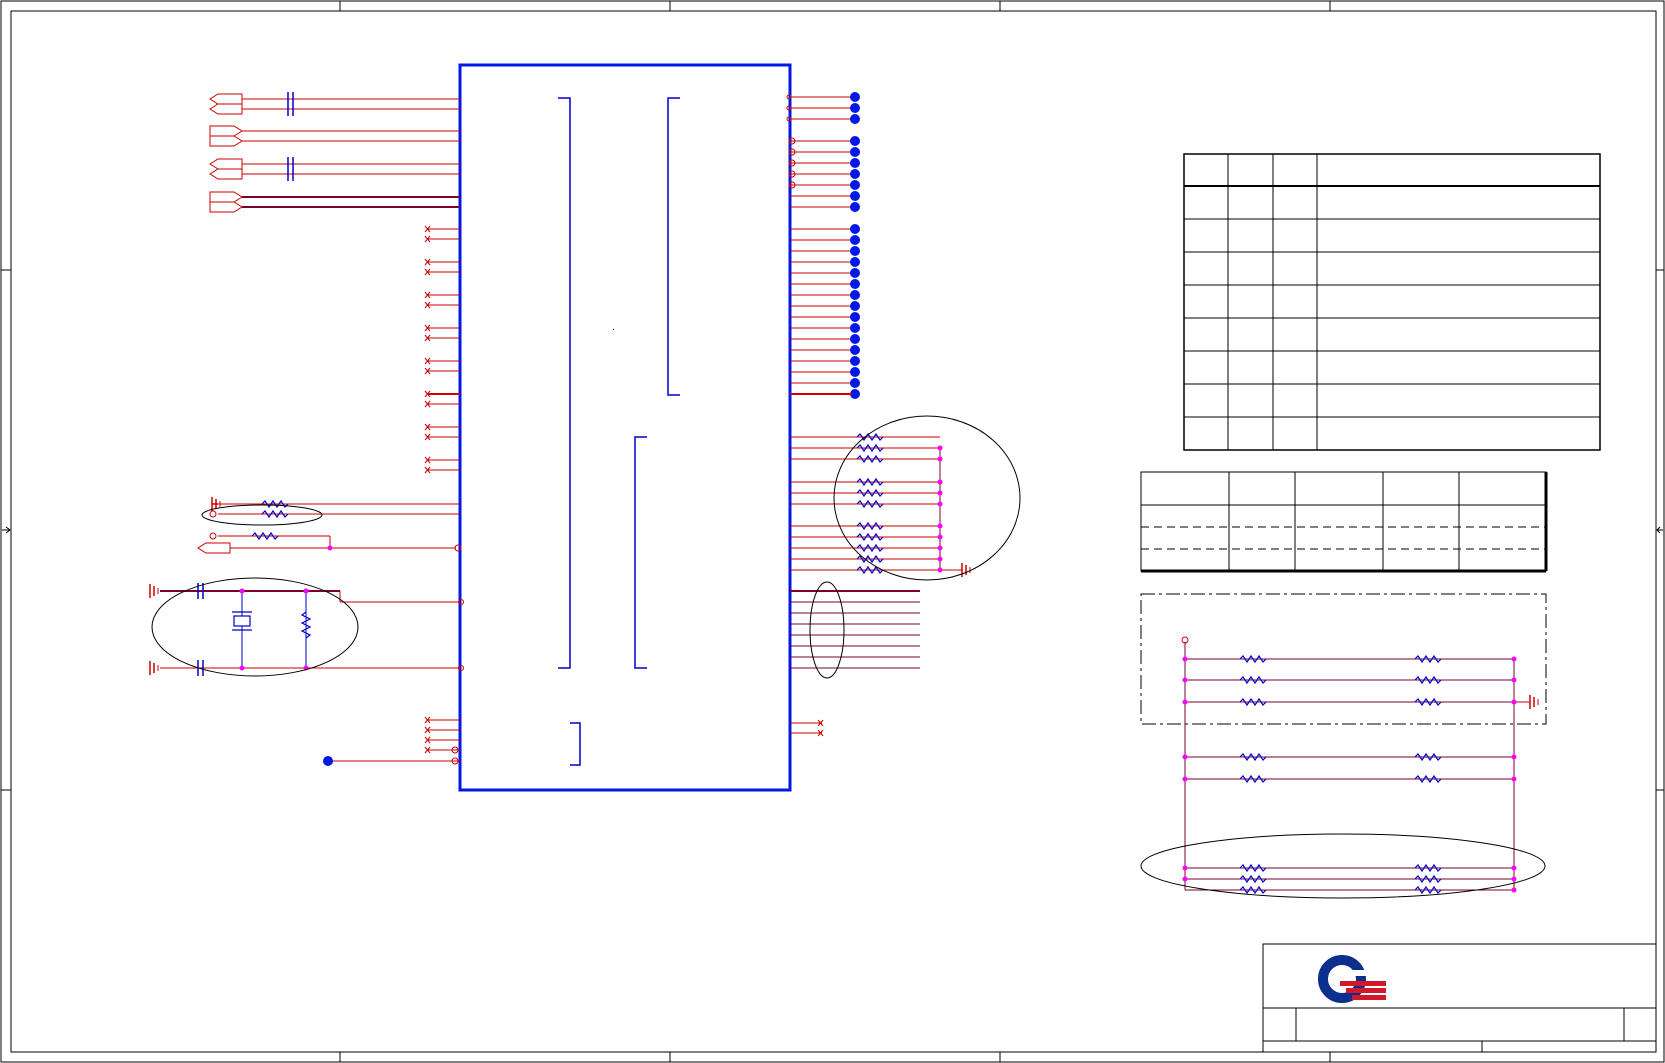  I want to click on left-connectors, so click(334, 153).